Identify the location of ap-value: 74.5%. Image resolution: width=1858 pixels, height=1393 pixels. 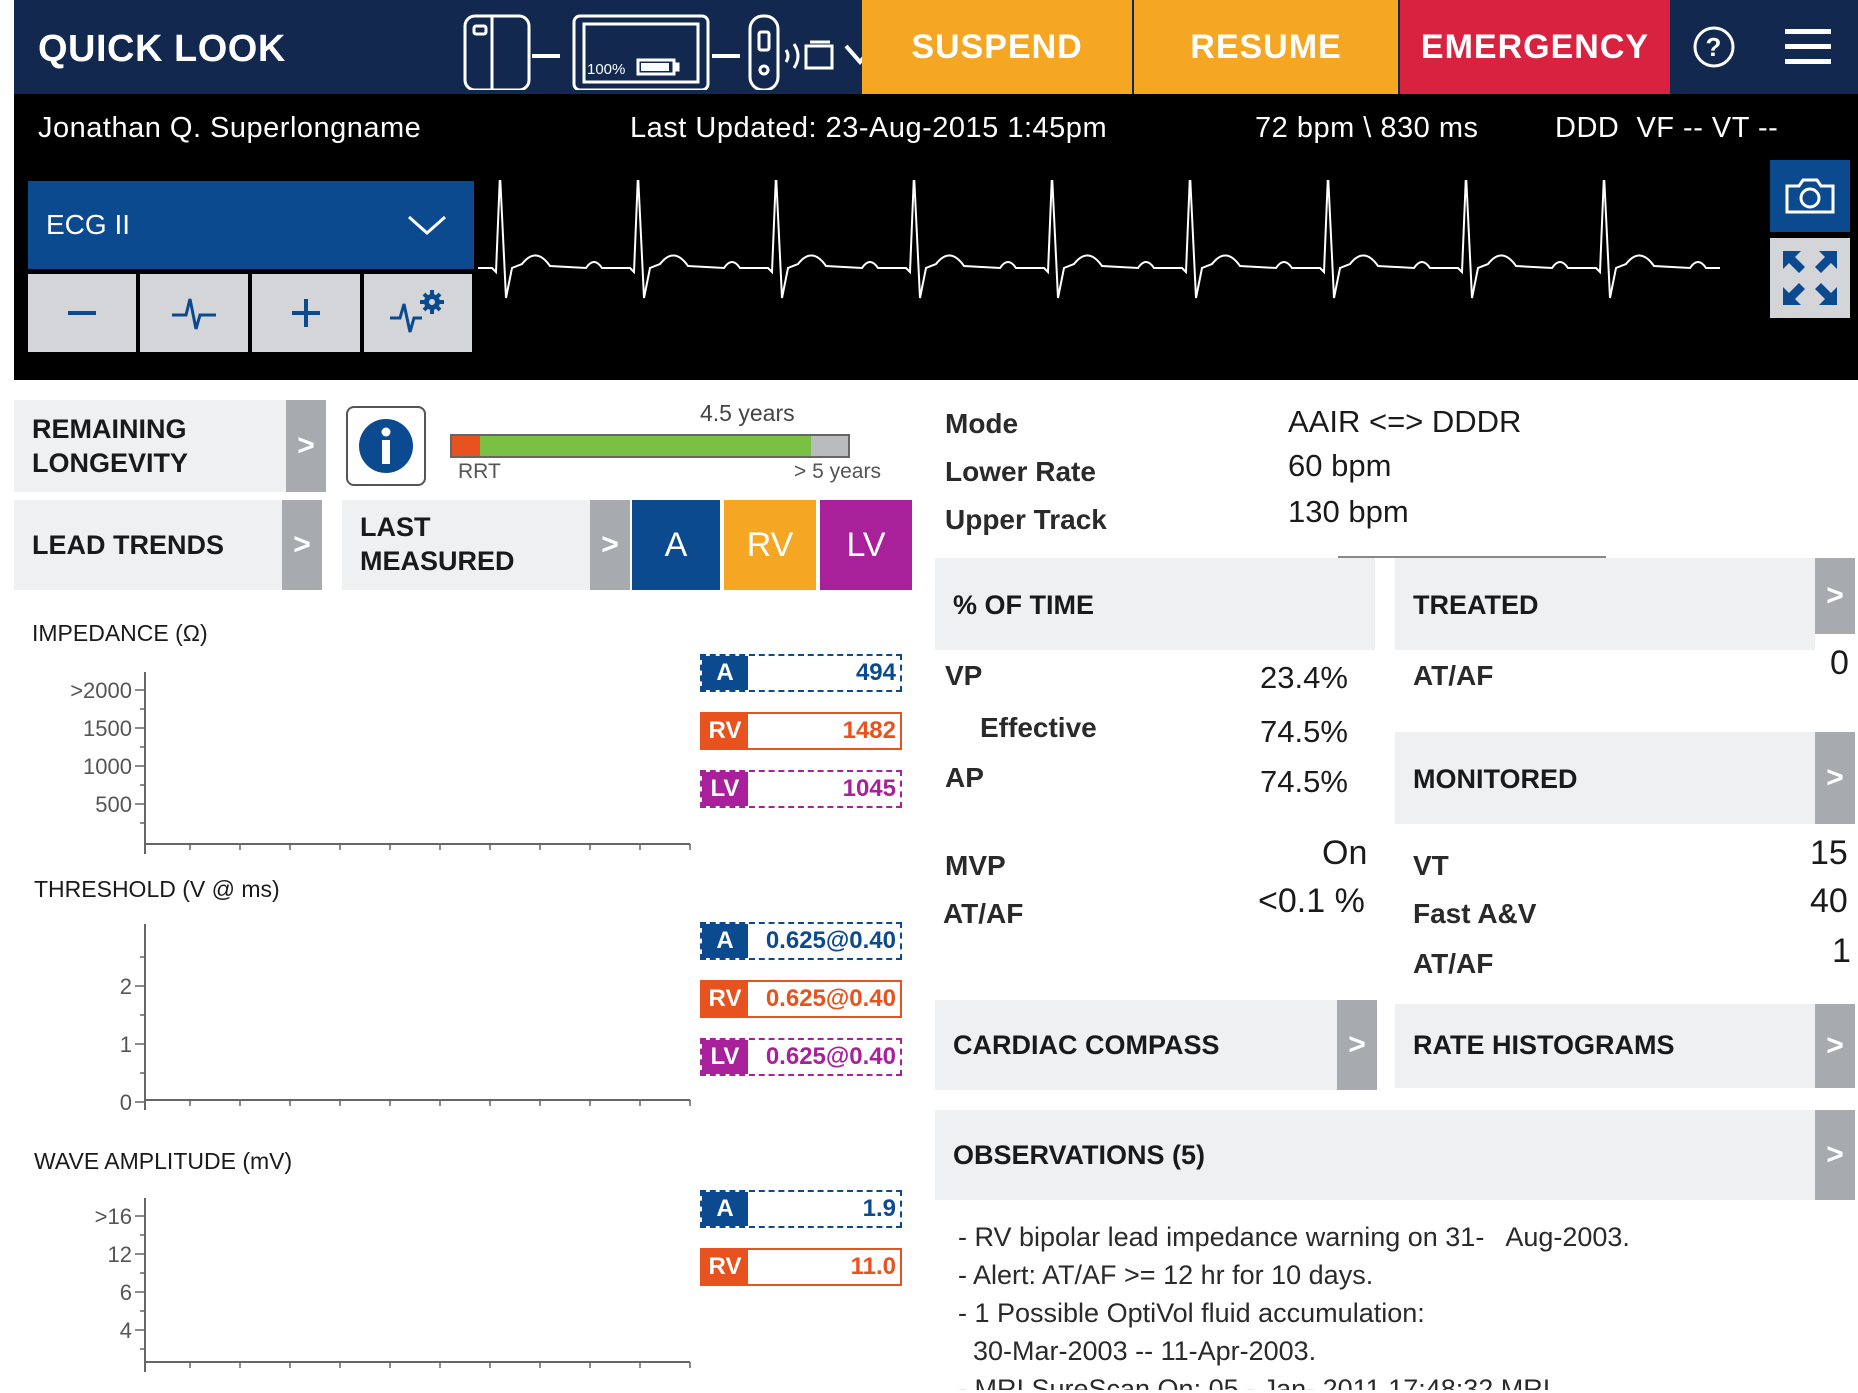
(1304, 781).